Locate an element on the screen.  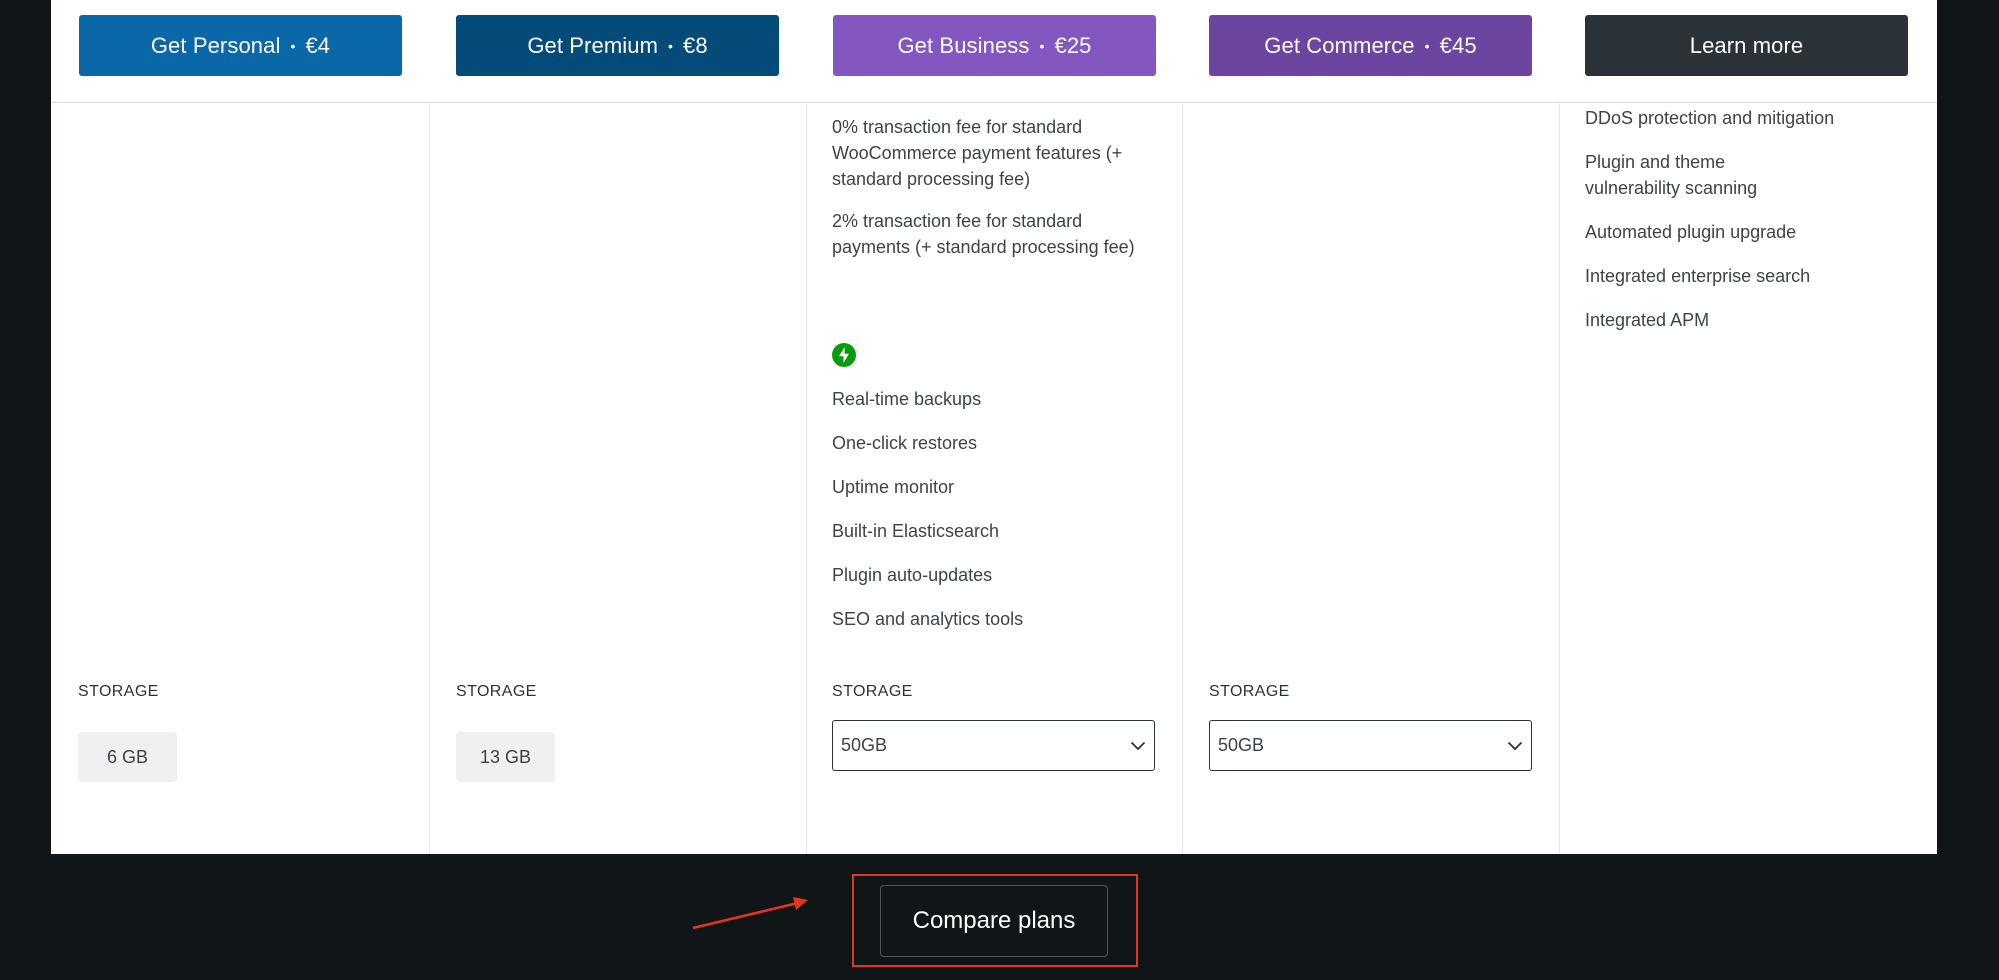
feature-item: Plugin and theme vulnerability scanning is located at coordinates (1671, 175).